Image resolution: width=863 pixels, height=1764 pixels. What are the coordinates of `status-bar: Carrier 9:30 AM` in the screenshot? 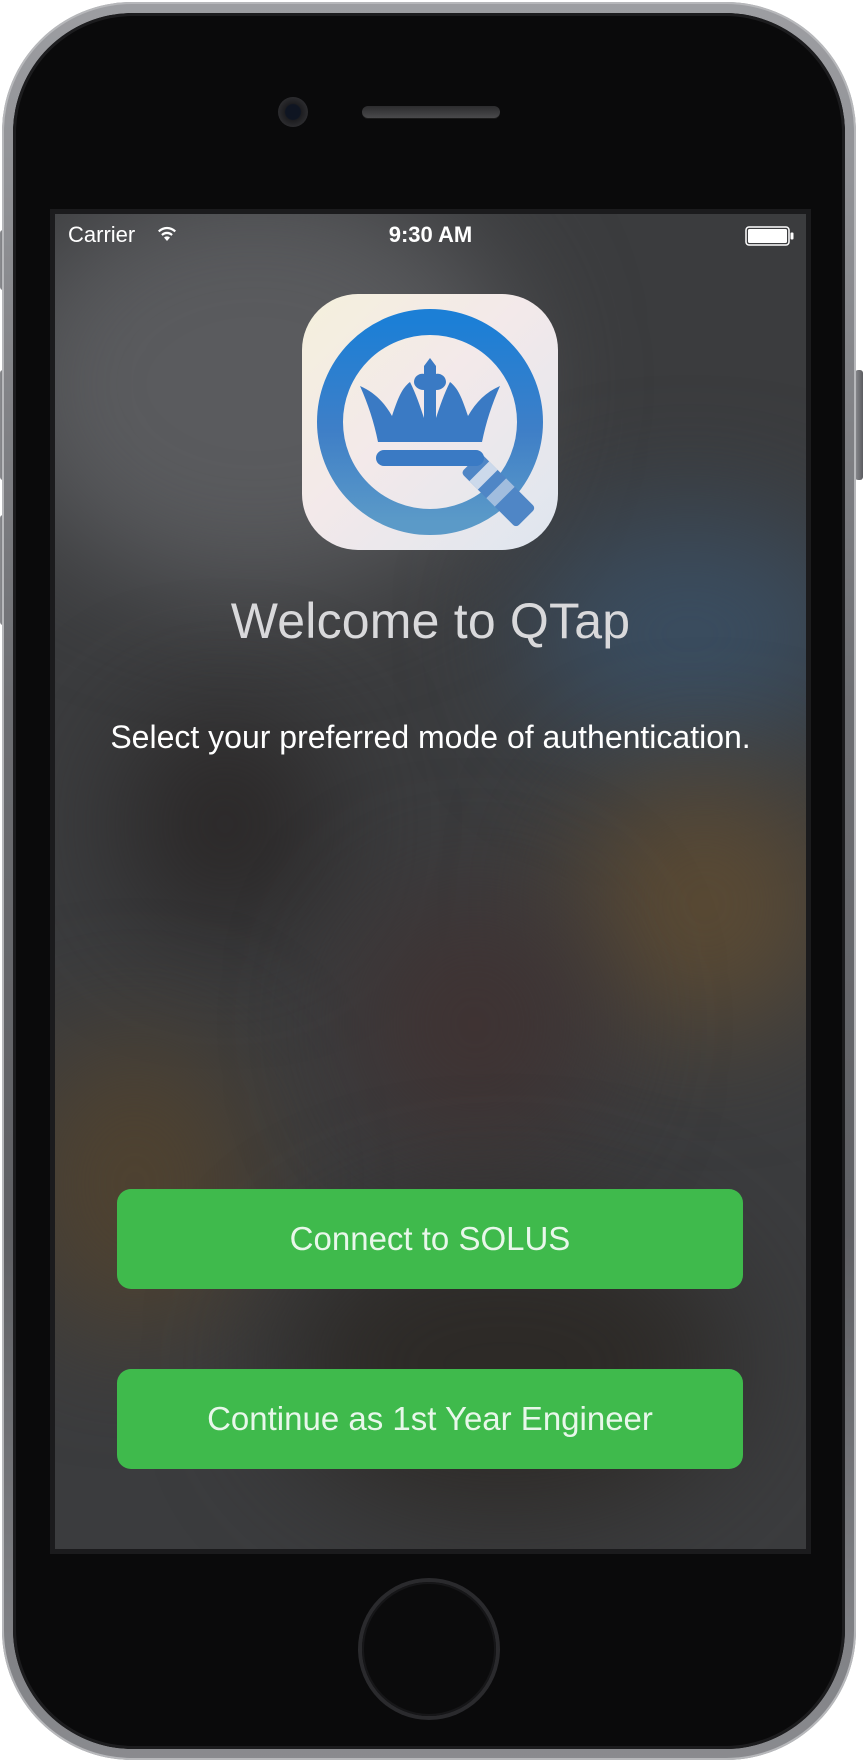 It's located at (430, 236).